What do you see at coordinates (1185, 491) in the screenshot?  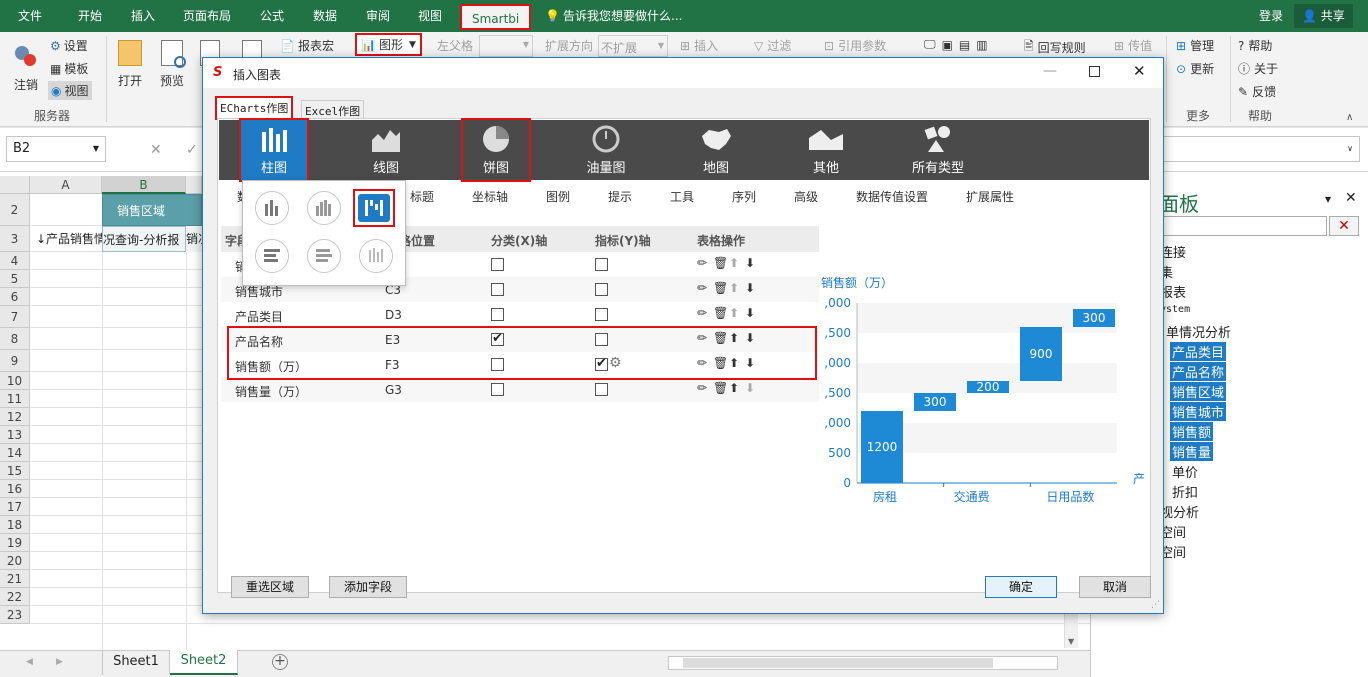 I see `tree-item-discount: 折扣` at bounding box center [1185, 491].